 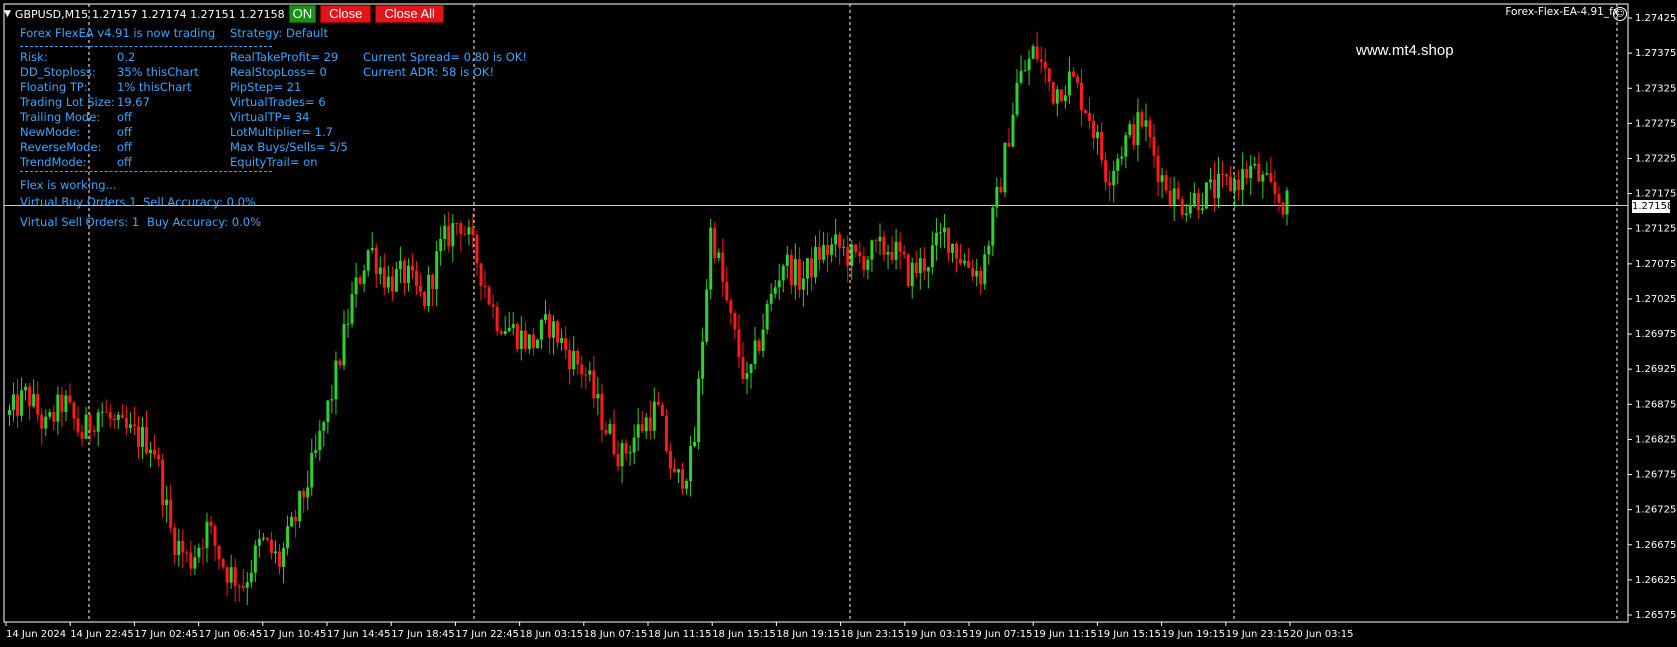 I want to click on on-button: ON, so click(x=302, y=14).